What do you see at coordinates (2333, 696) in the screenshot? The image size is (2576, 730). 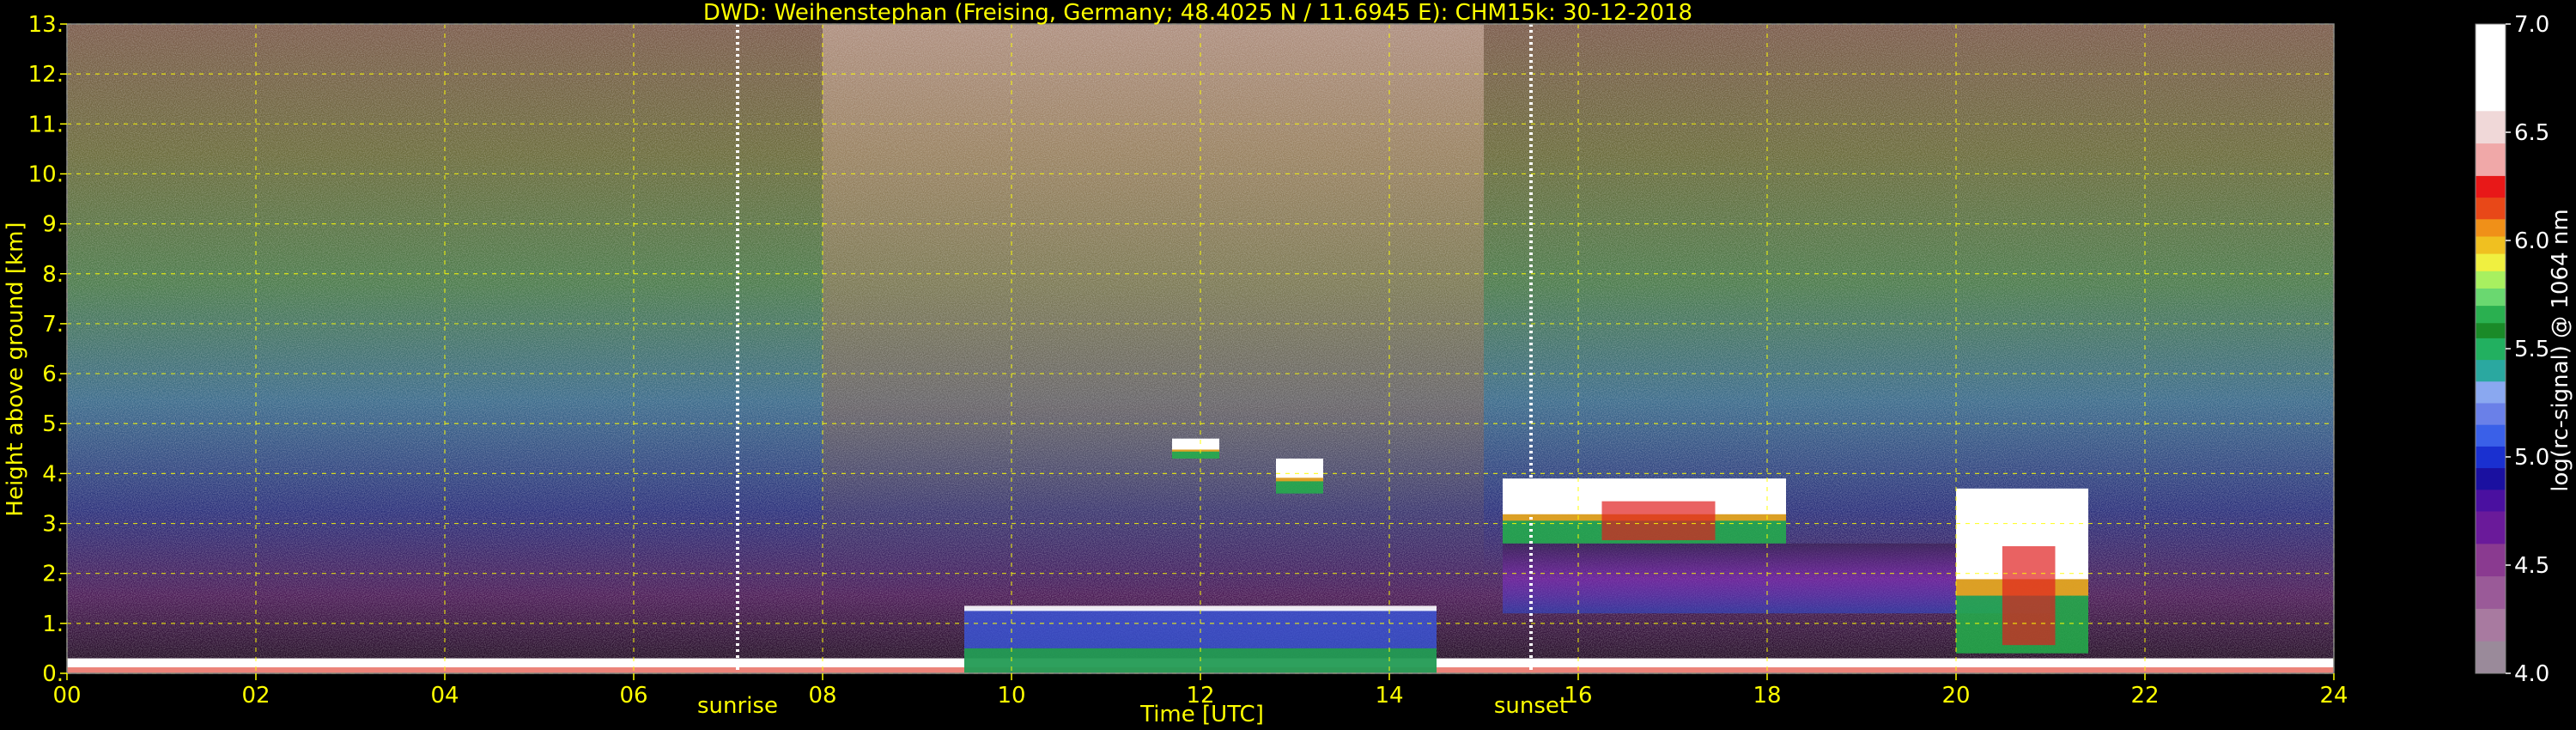 I see `x-tick-label: 24` at bounding box center [2333, 696].